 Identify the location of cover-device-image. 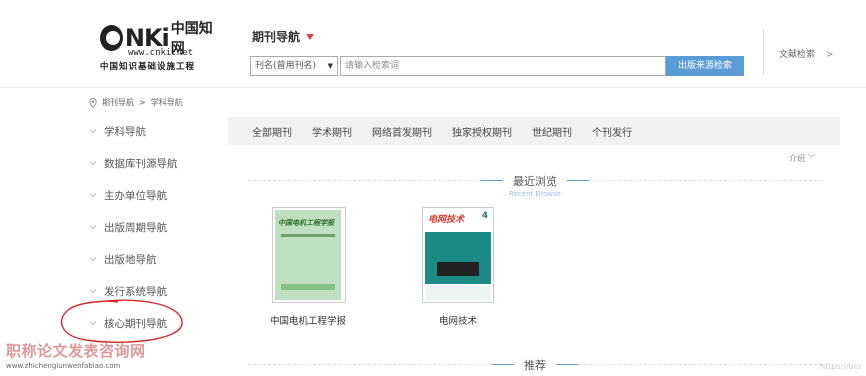
(458, 269).